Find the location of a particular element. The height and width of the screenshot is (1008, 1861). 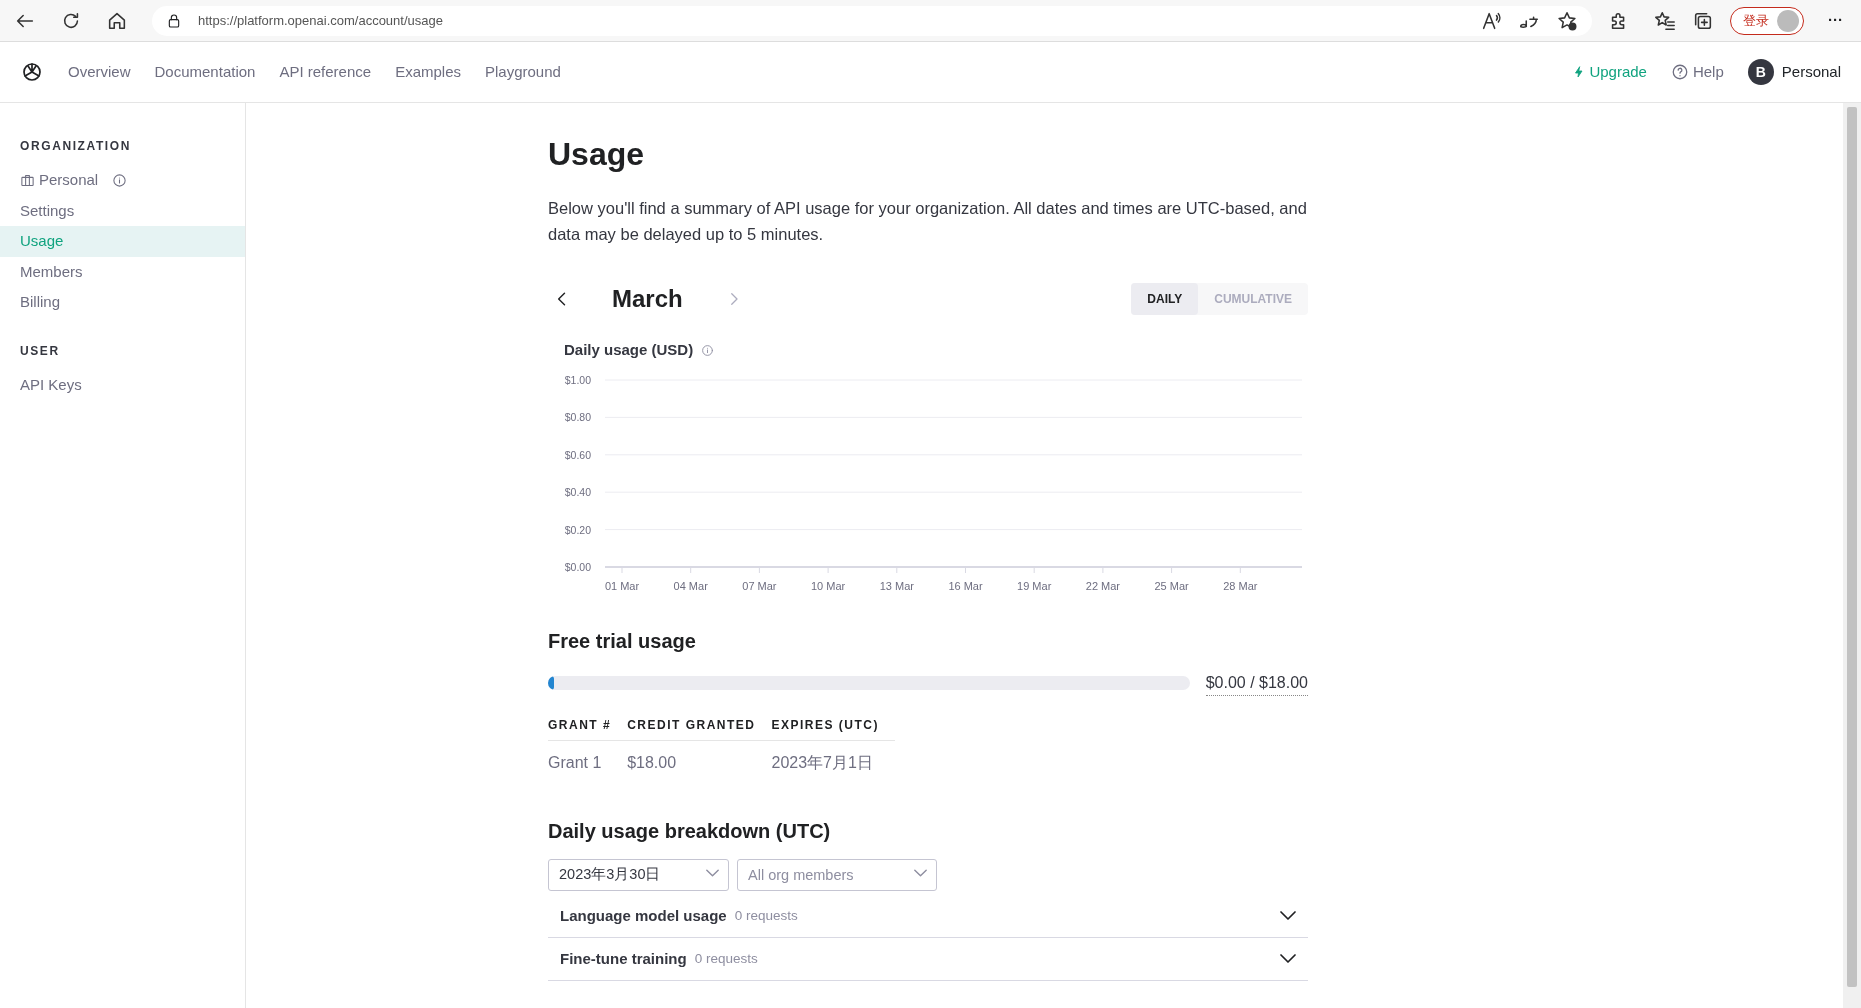

account-name: Personal is located at coordinates (1811, 71).